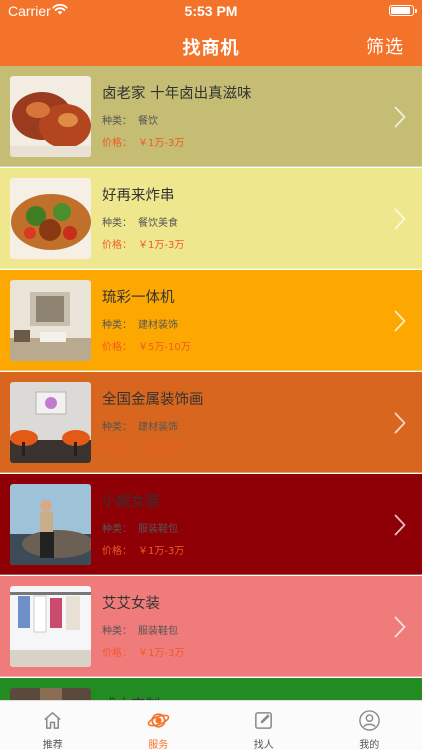 This screenshot has height=750, width=422. What do you see at coordinates (131, 604) in the screenshot?
I see `item-title: 艾艾女装` at bounding box center [131, 604].